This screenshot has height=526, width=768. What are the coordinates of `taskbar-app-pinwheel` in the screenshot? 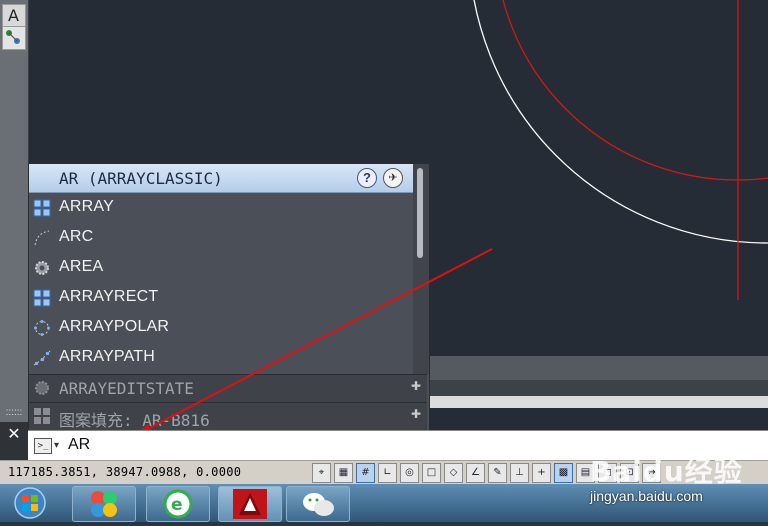 It's located at (104, 504).